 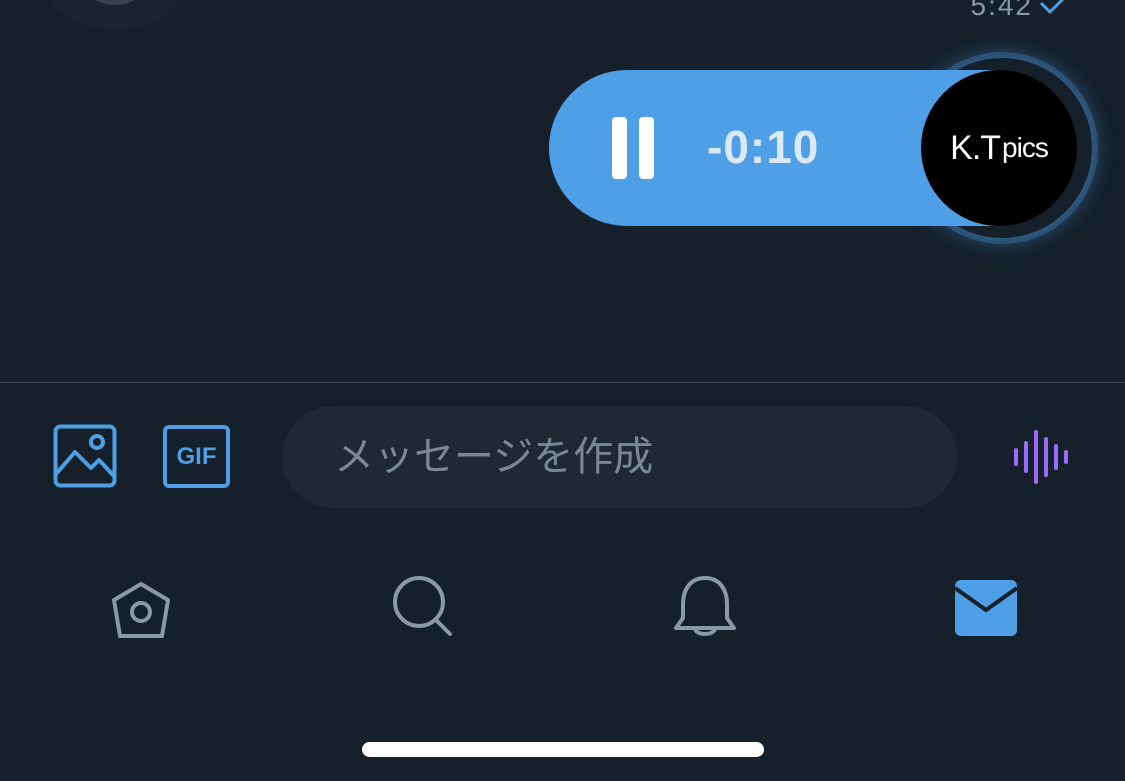 What do you see at coordinates (1001, 10) in the screenshot?
I see `message-timestamp: 5:42` at bounding box center [1001, 10].